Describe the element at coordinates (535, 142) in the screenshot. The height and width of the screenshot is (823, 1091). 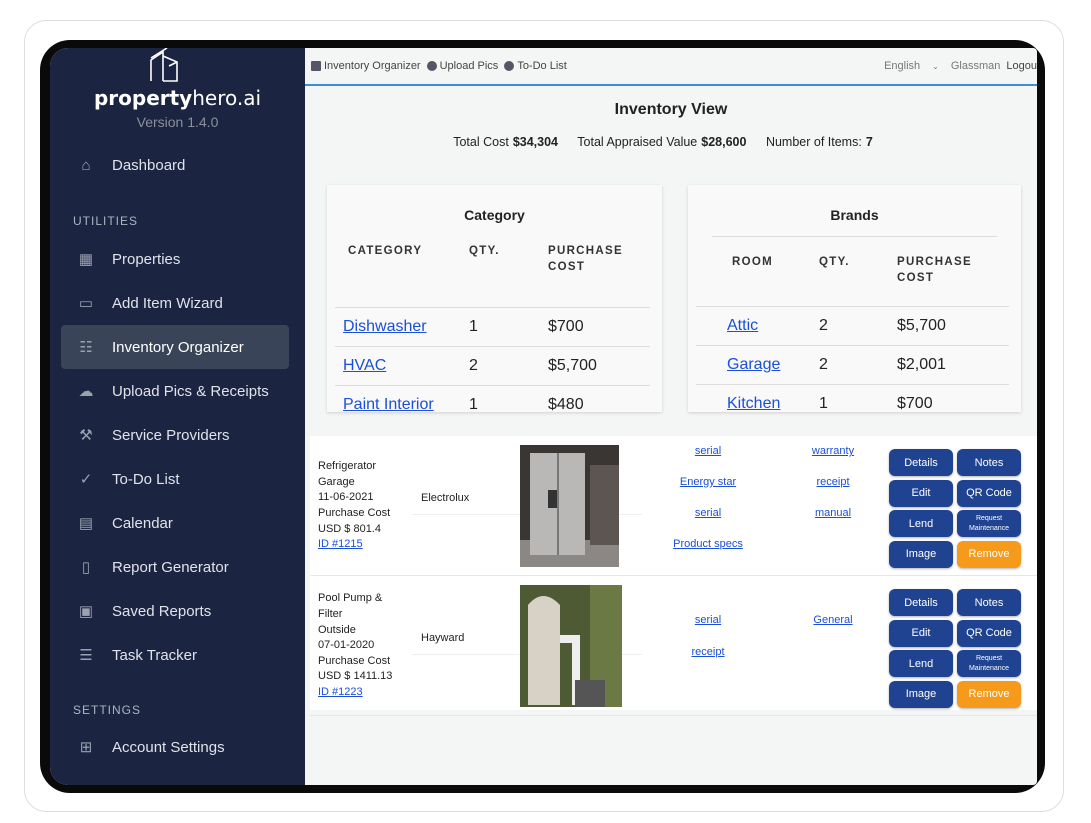
I see `total-cost: $34,304` at that location.